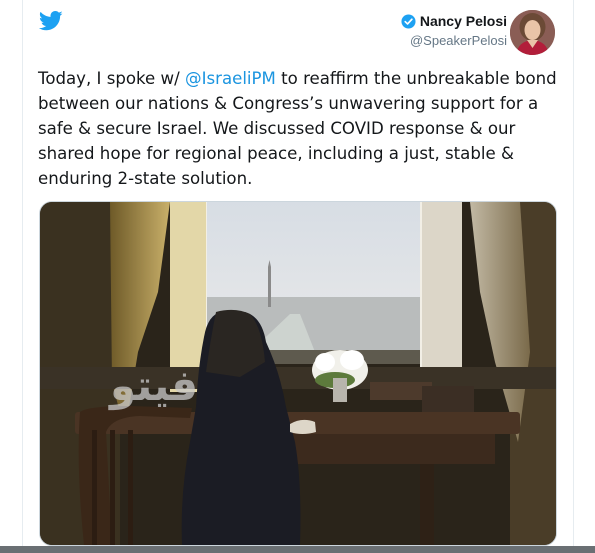 This screenshot has width=595, height=553. I want to click on author-handle: @SpeakerPelosi, so click(454, 40).